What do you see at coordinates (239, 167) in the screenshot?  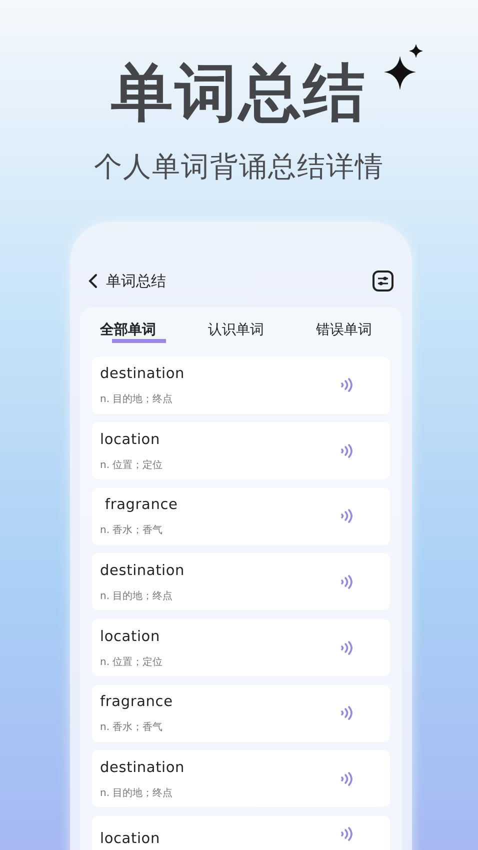 I see `hero-subtitle: 个人单词背诵总结详情` at bounding box center [239, 167].